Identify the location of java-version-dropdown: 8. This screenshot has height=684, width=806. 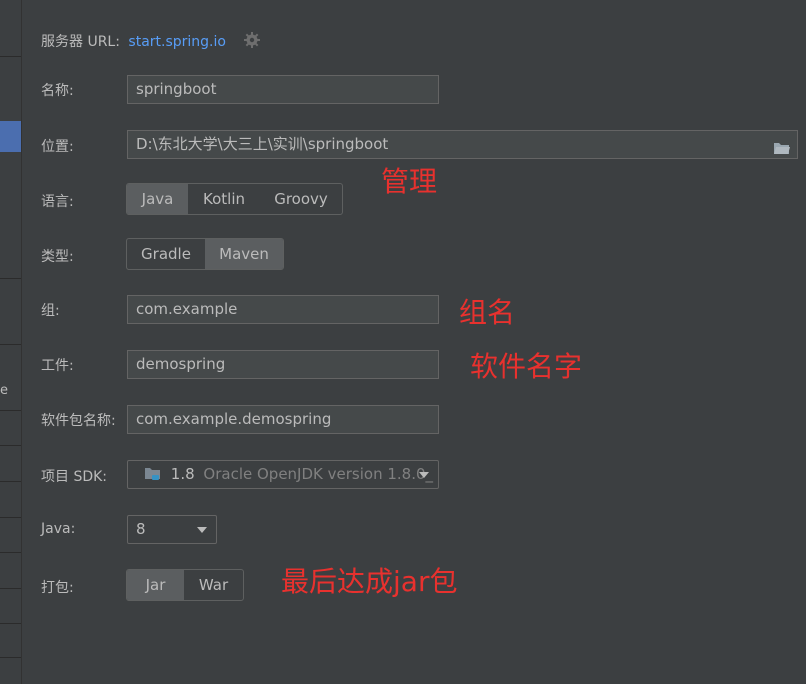
(172, 529).